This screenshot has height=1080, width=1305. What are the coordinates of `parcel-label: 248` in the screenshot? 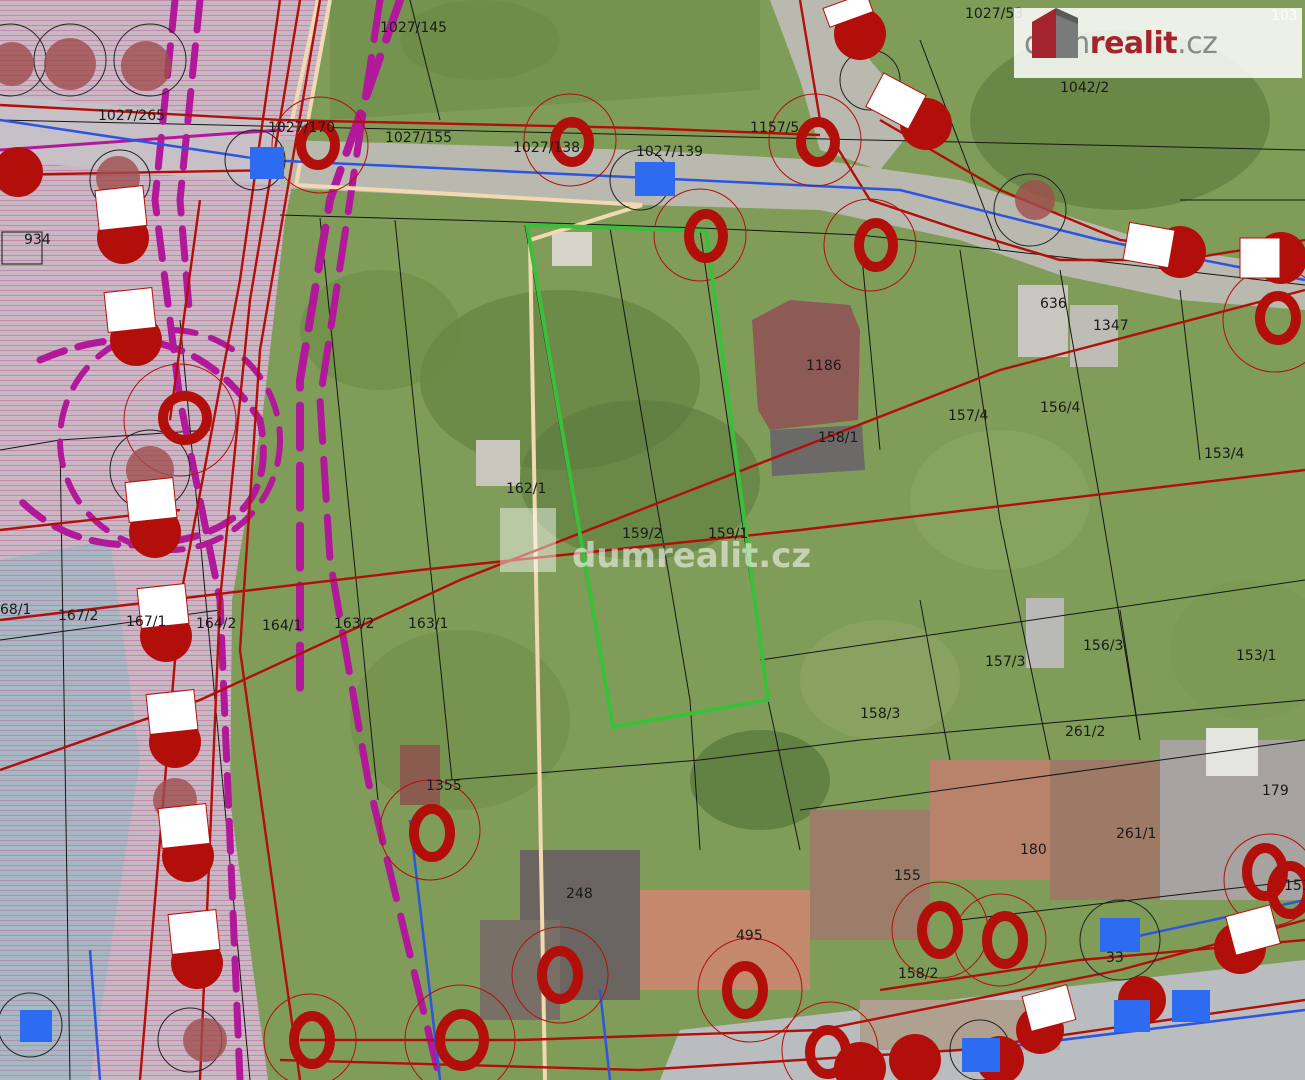 It's located at (579, 894).